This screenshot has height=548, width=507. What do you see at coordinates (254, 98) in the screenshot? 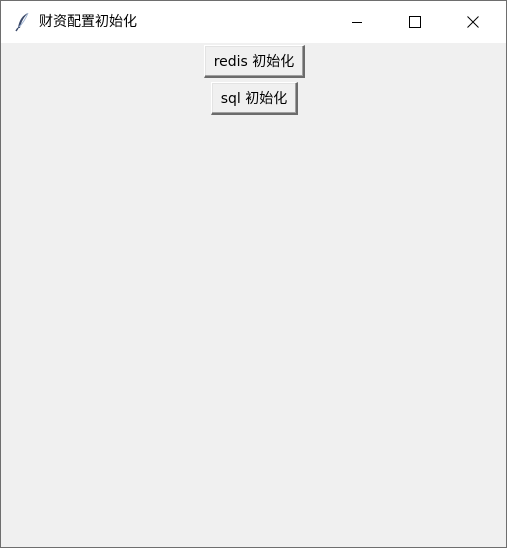
I see `sql-init-button: sql 初始化` at bounding box center [254, 98].